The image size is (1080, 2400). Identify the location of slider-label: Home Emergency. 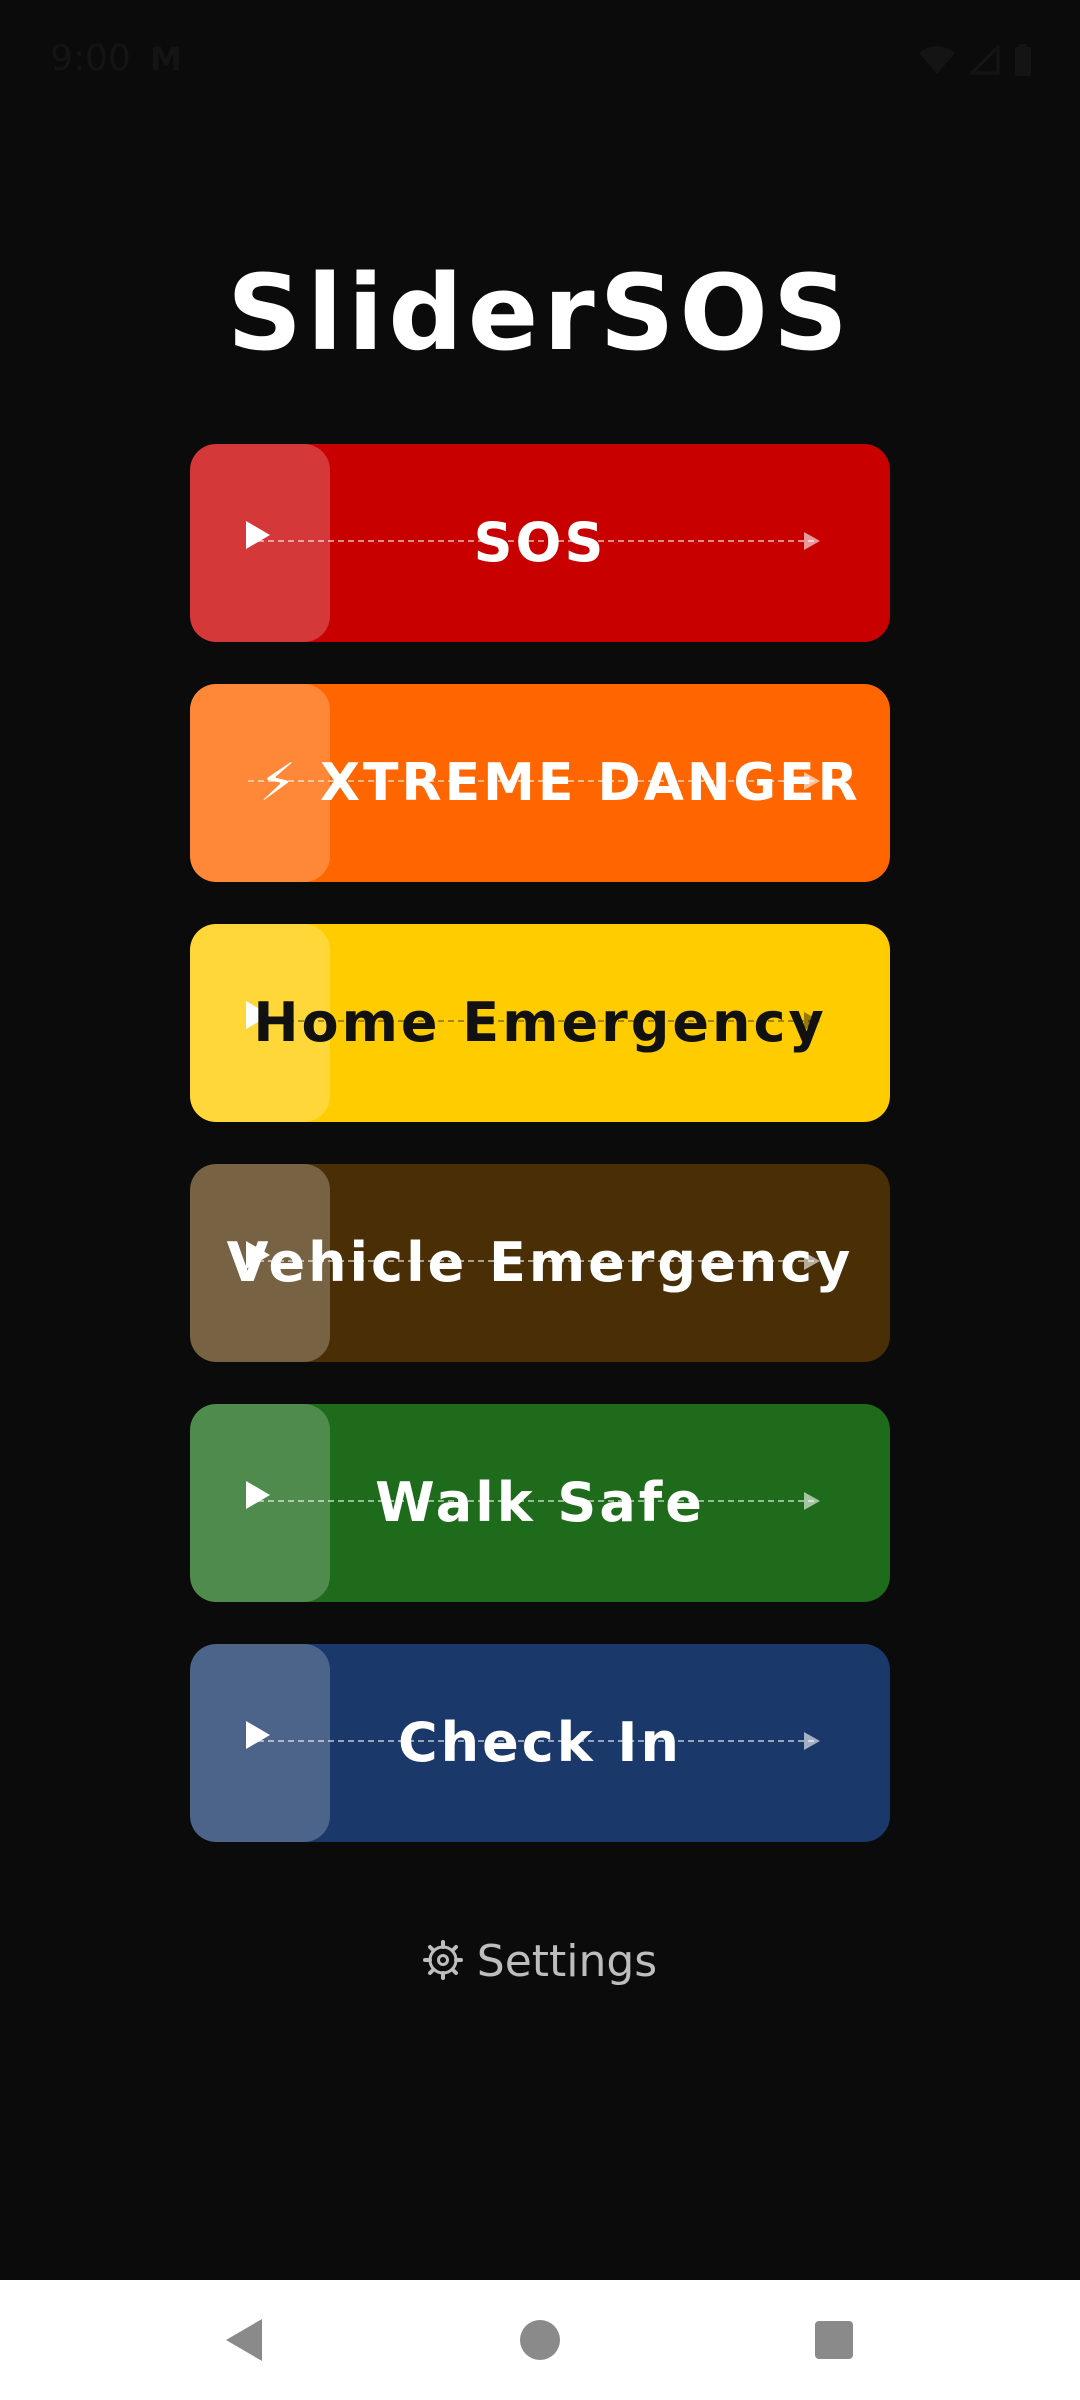
(540, 1022).